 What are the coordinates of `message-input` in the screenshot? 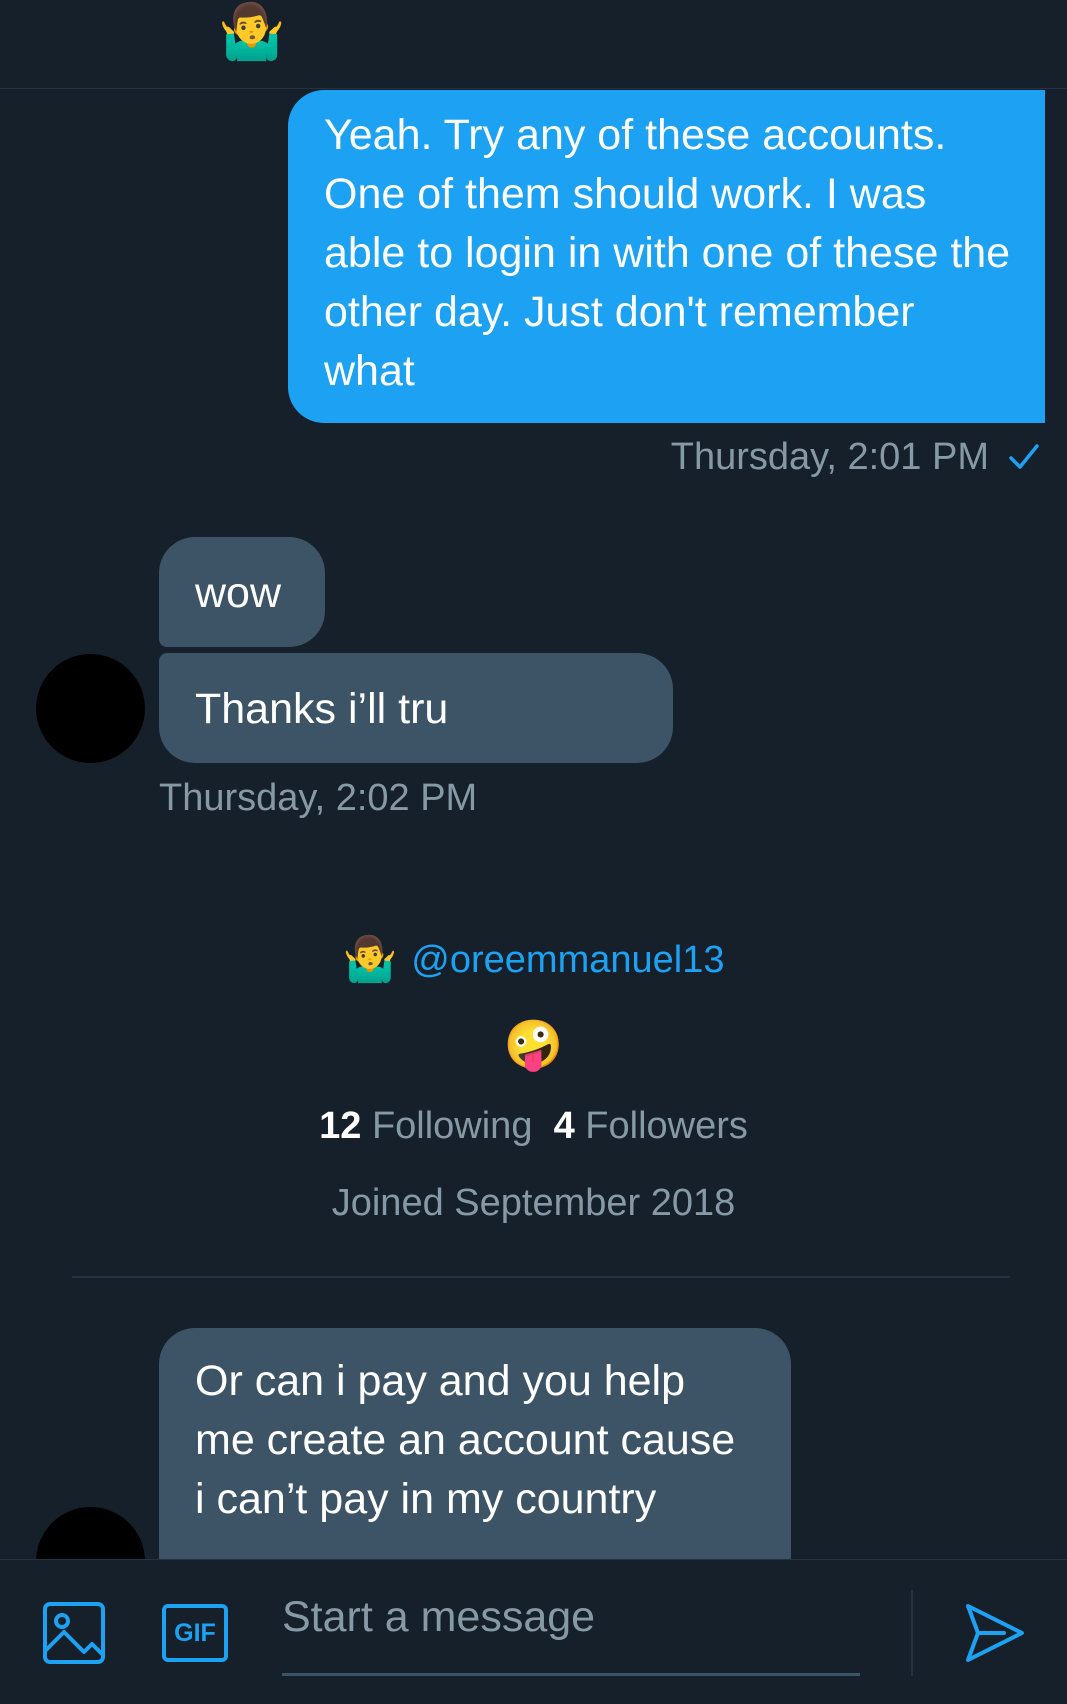 It's located at (571, 1617).